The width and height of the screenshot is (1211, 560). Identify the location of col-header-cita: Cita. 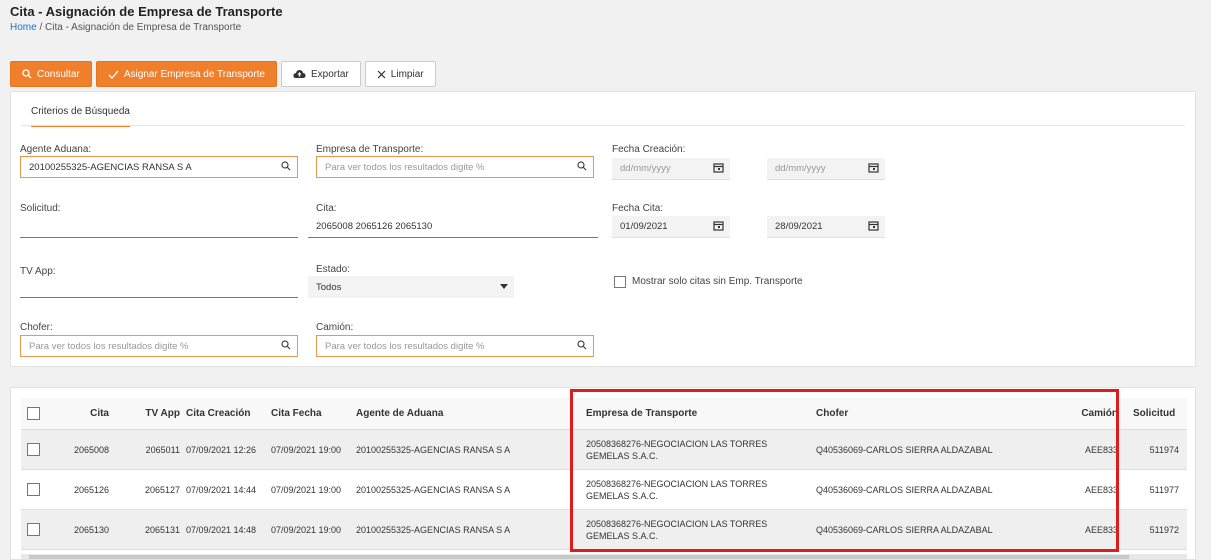
(80, 413).